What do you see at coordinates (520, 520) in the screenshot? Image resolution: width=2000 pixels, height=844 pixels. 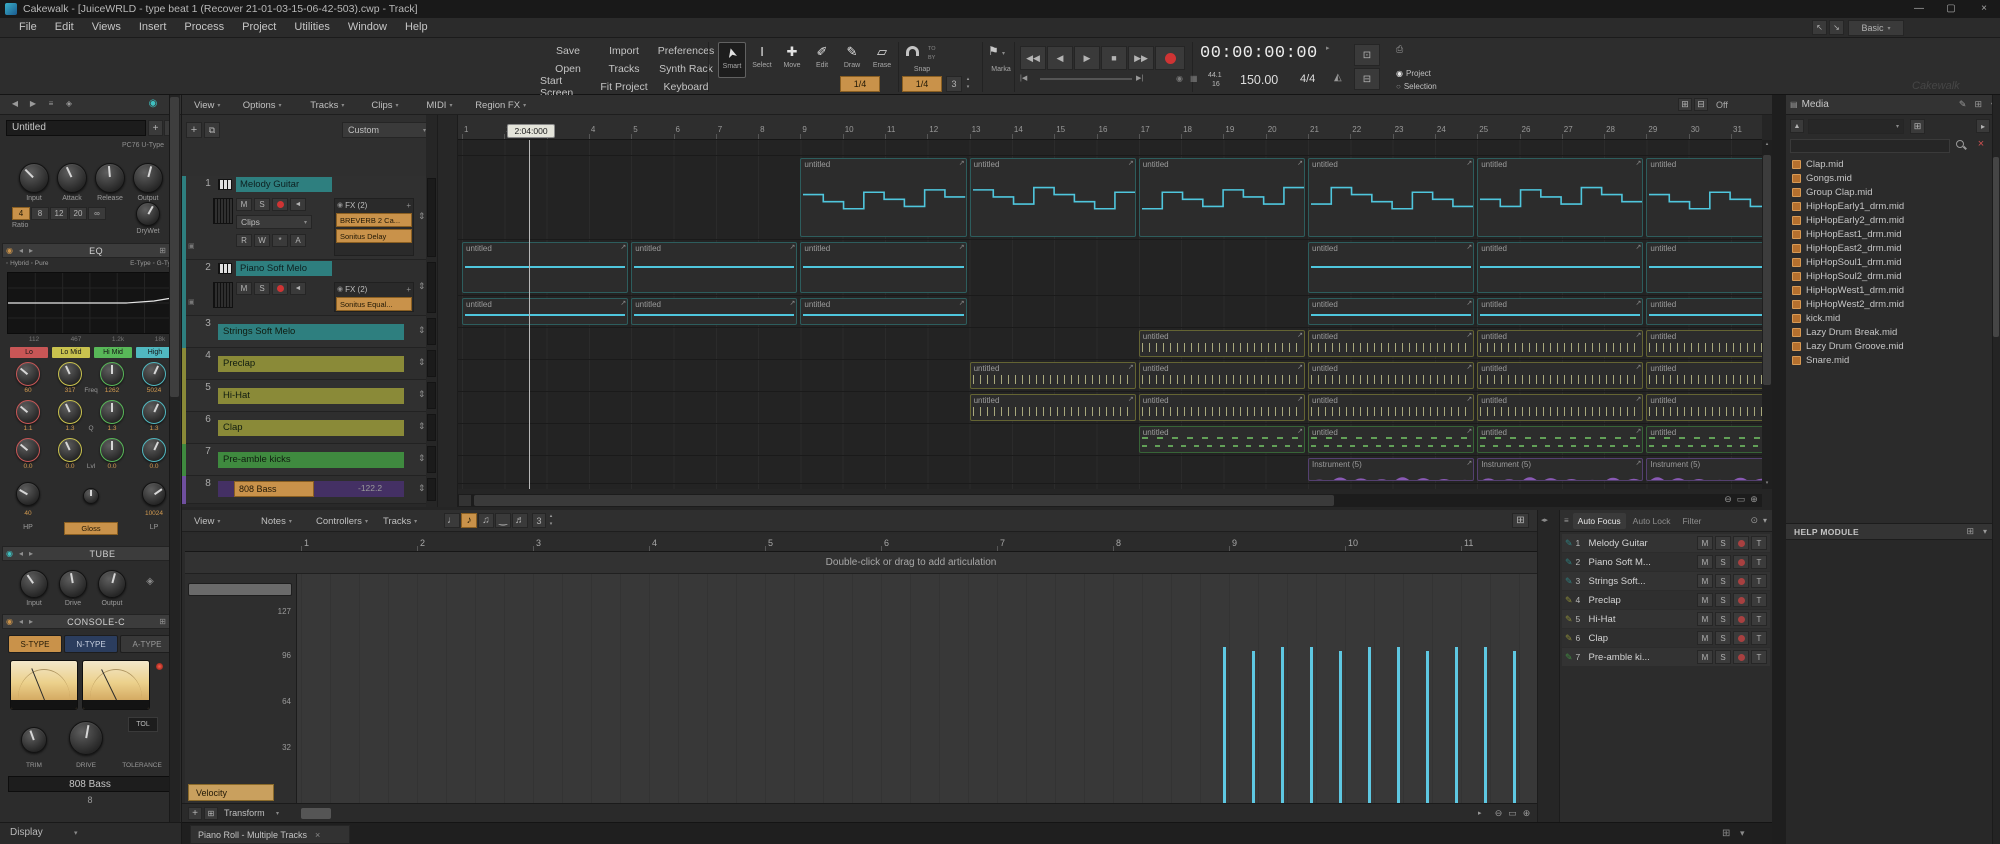 I see `note-duration-icon-5: ♬` at bounding box center [520, 520].